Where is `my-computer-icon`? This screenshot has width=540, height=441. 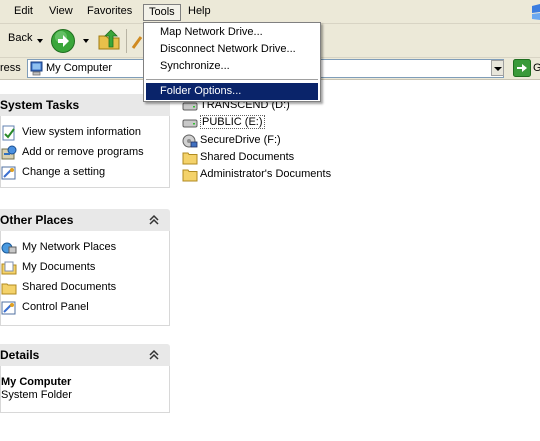
my-computer-icon is located at coordinates (36, 68).